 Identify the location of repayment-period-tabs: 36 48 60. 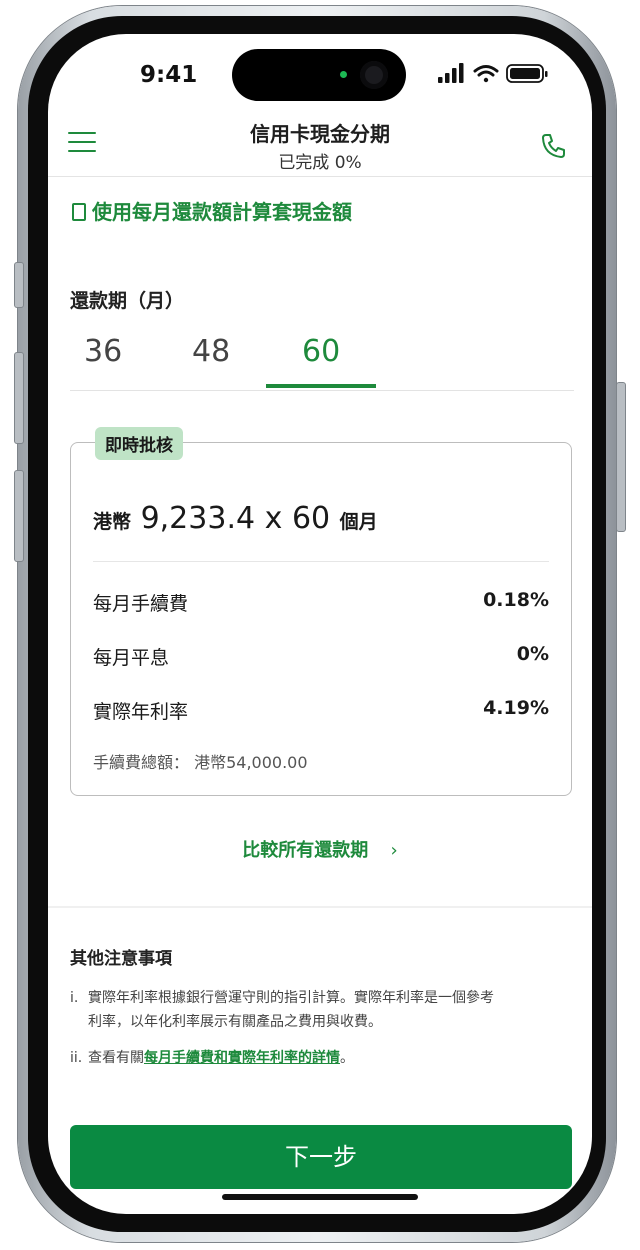
(322, 360).